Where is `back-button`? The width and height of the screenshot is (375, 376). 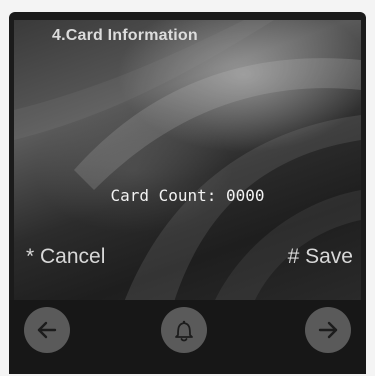 back-button is located at coordinates (47, 330).